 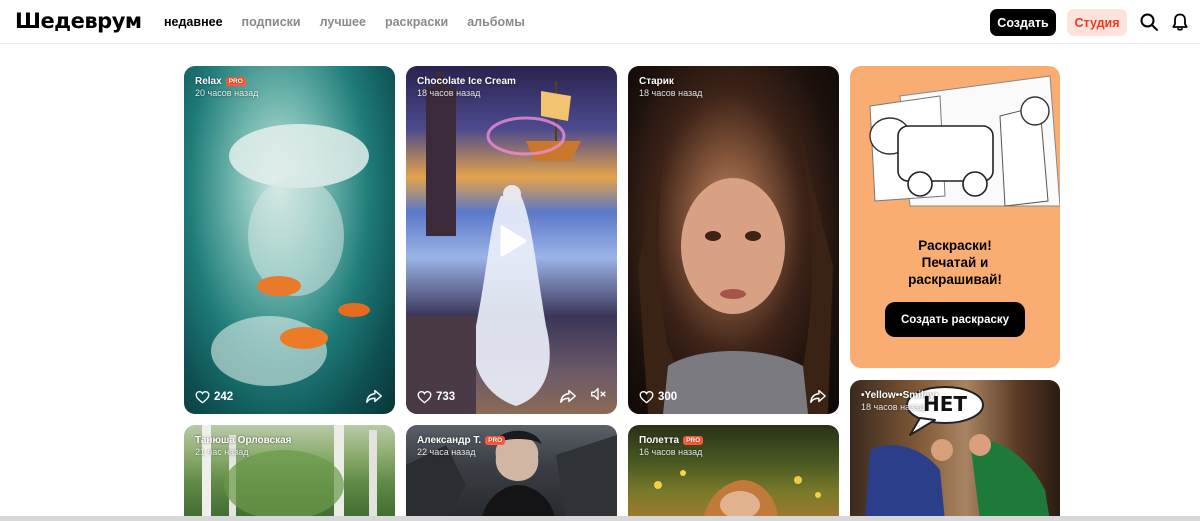 I want to click on horizontal-scrollbar, so click(x=600, y=518).